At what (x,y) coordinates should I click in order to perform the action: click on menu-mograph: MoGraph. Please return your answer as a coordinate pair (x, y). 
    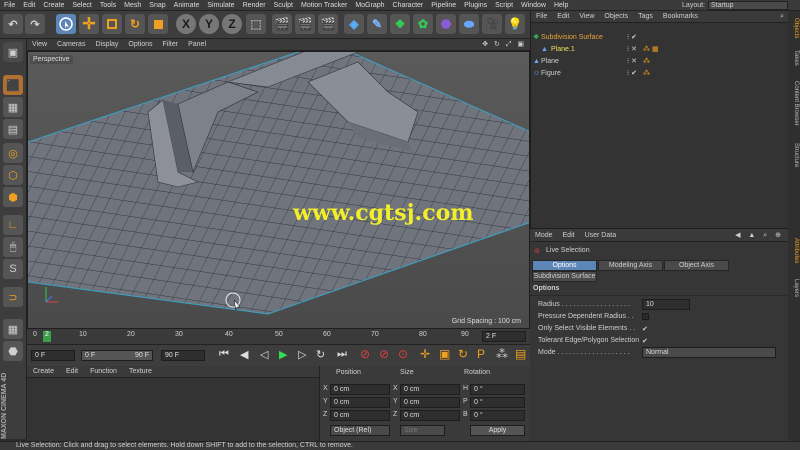
    Looking at the image, I should click on (369, 5).